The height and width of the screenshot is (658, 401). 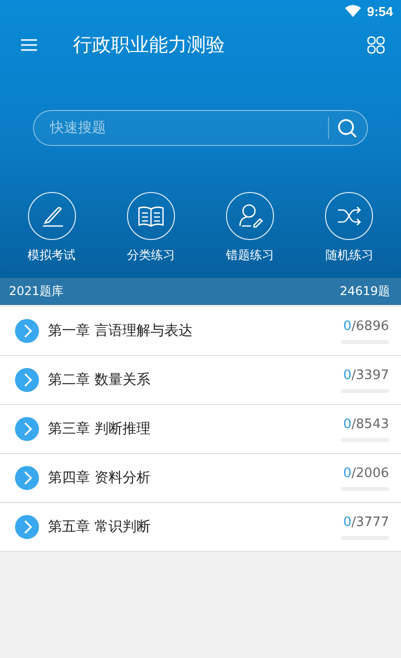 What do you see at coordinates (150, 216) in the screenshot?
I see `book-icon` at bounding box center [150, 216].